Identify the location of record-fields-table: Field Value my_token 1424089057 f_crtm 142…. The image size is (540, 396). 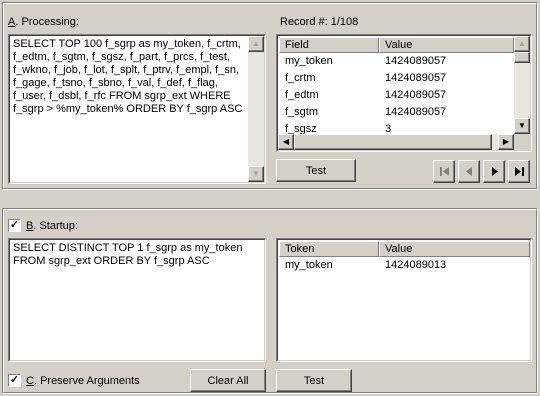
(404, 93).